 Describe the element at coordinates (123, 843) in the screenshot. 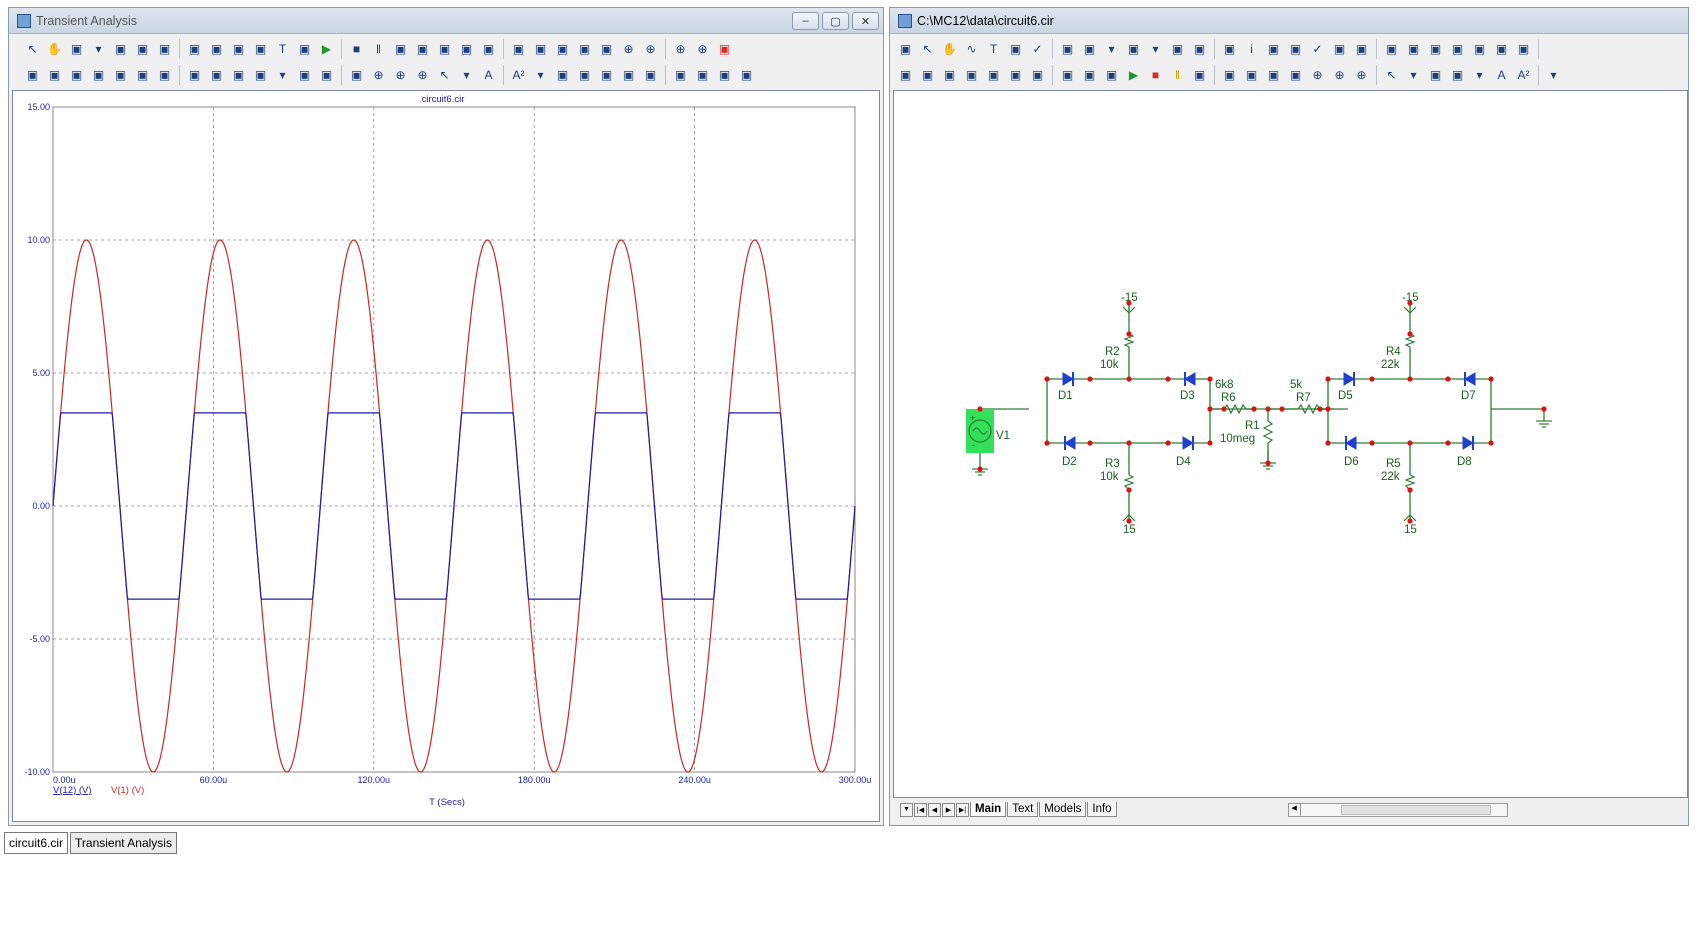

I see `task-transient-analysis: Transient Analysis` at that location.